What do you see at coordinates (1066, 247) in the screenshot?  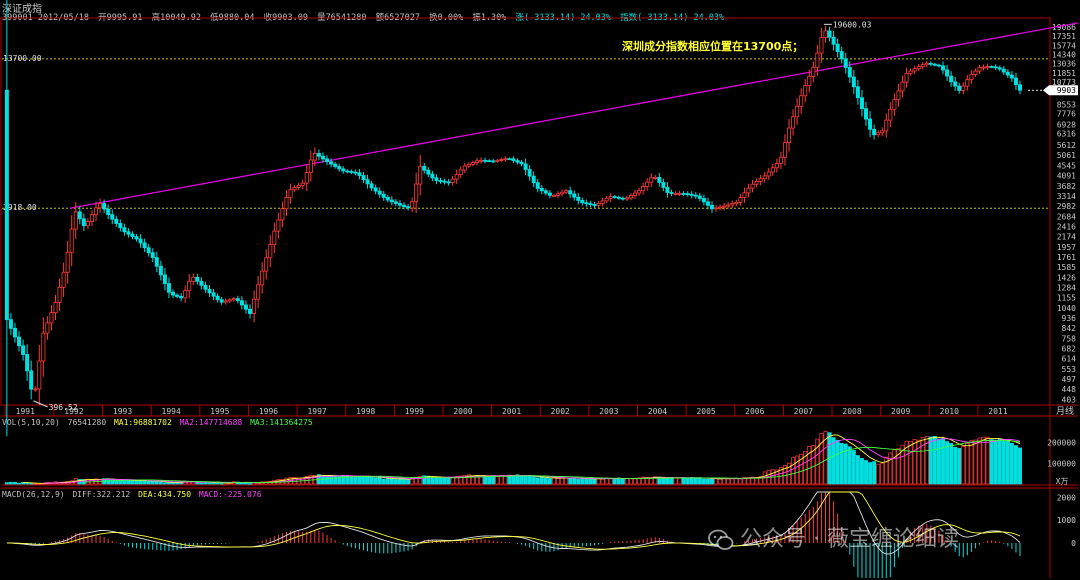 I see `price-tick-label: 1957` at bounding box center [1066, 247].